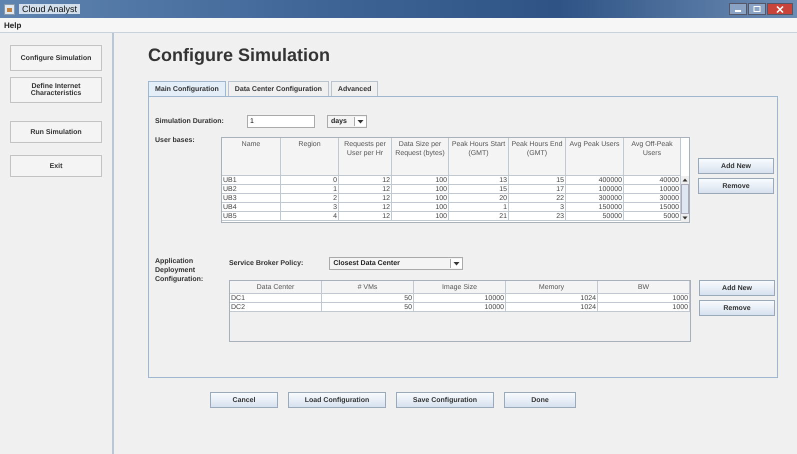  What do you see at coordinates (9, 9) in the screenshot?
I see `app-icon` at bounding box center [9, 9].